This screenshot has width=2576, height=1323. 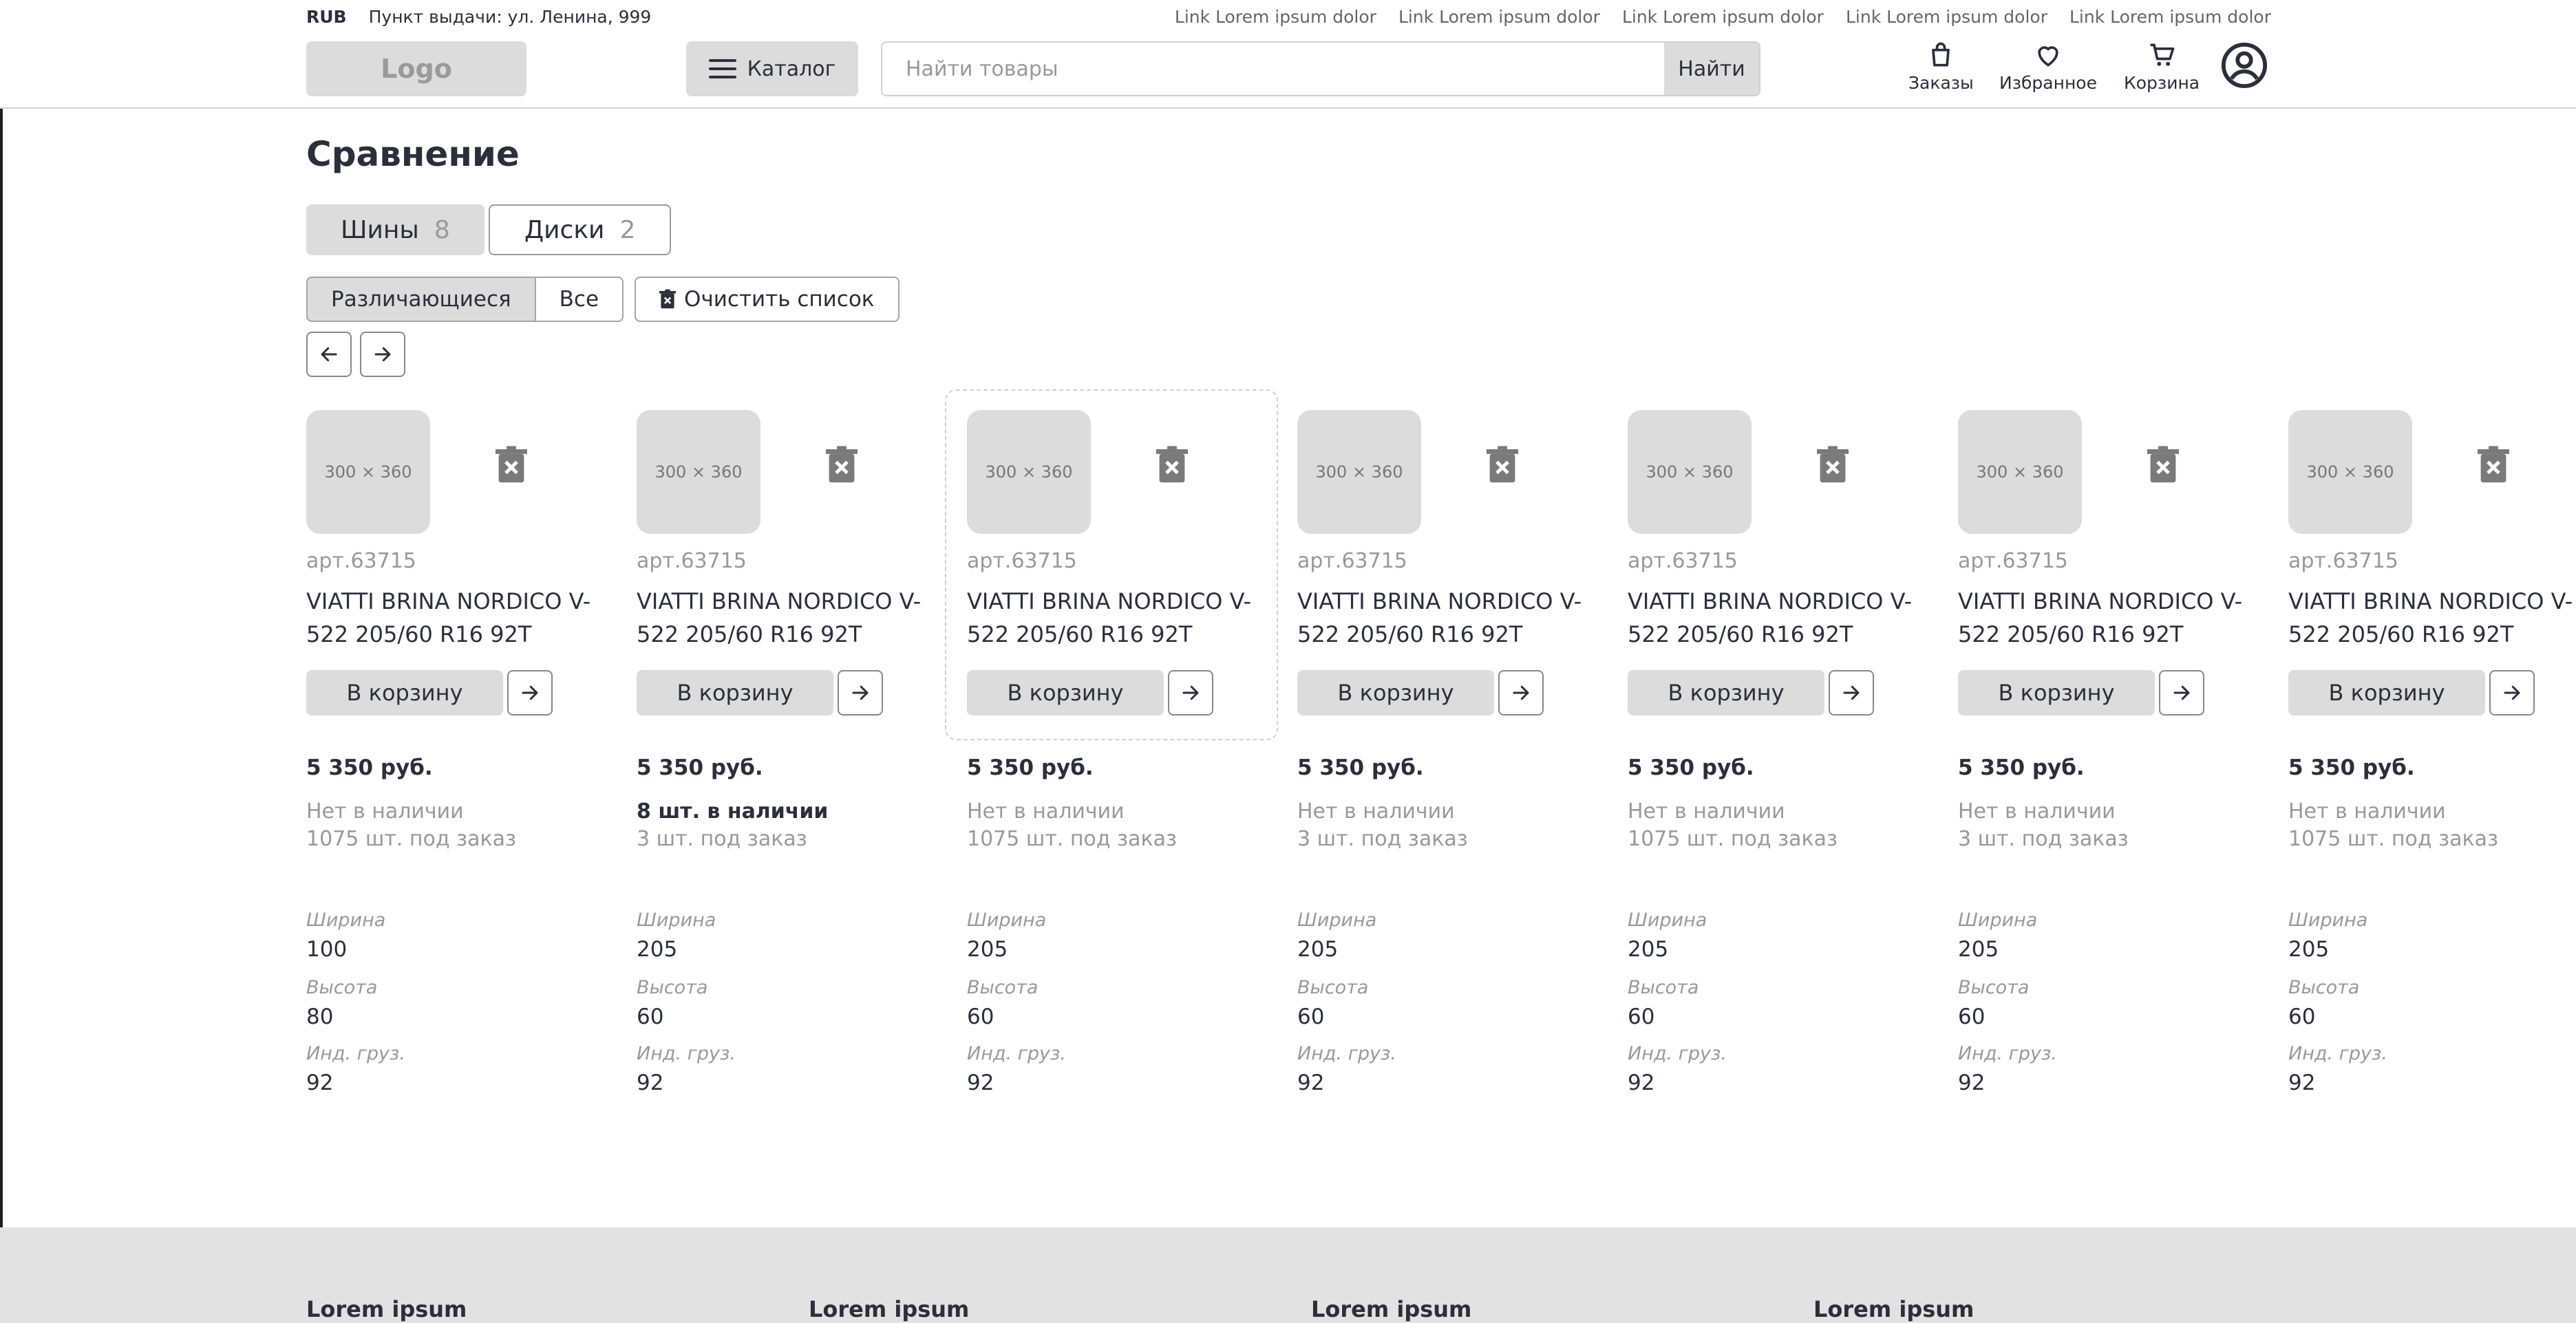 I want to click on logo: Logo, so click(x=416, y=68).